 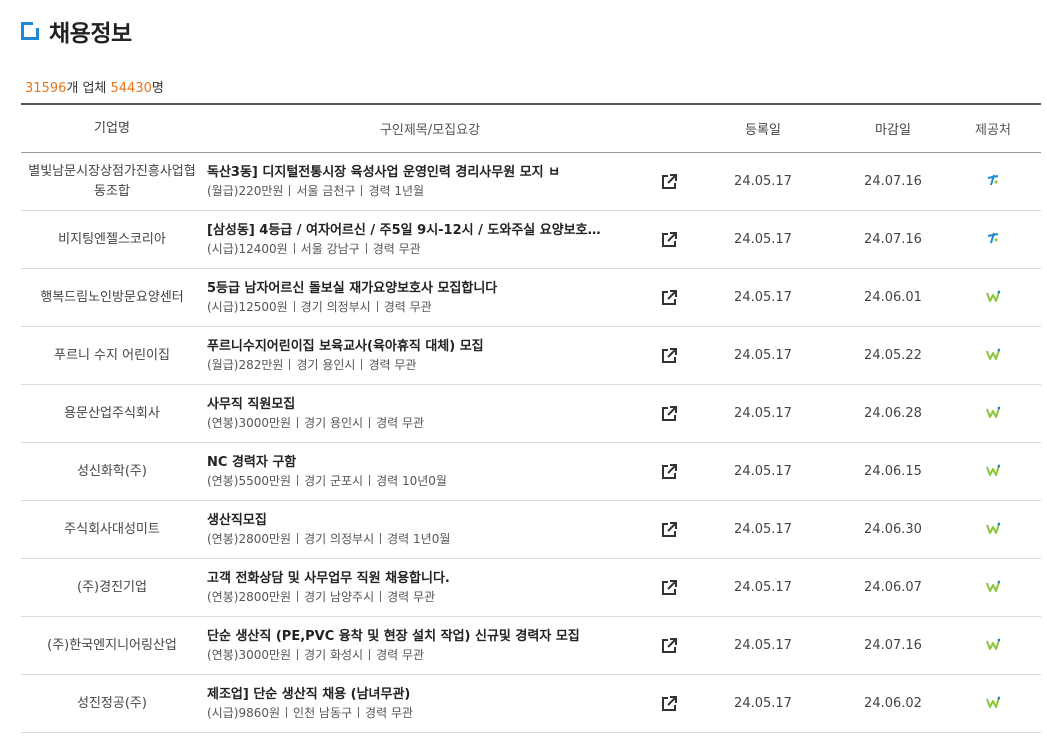 I want to click on company-name: (주)경진기업, so click(x=112, y=588).